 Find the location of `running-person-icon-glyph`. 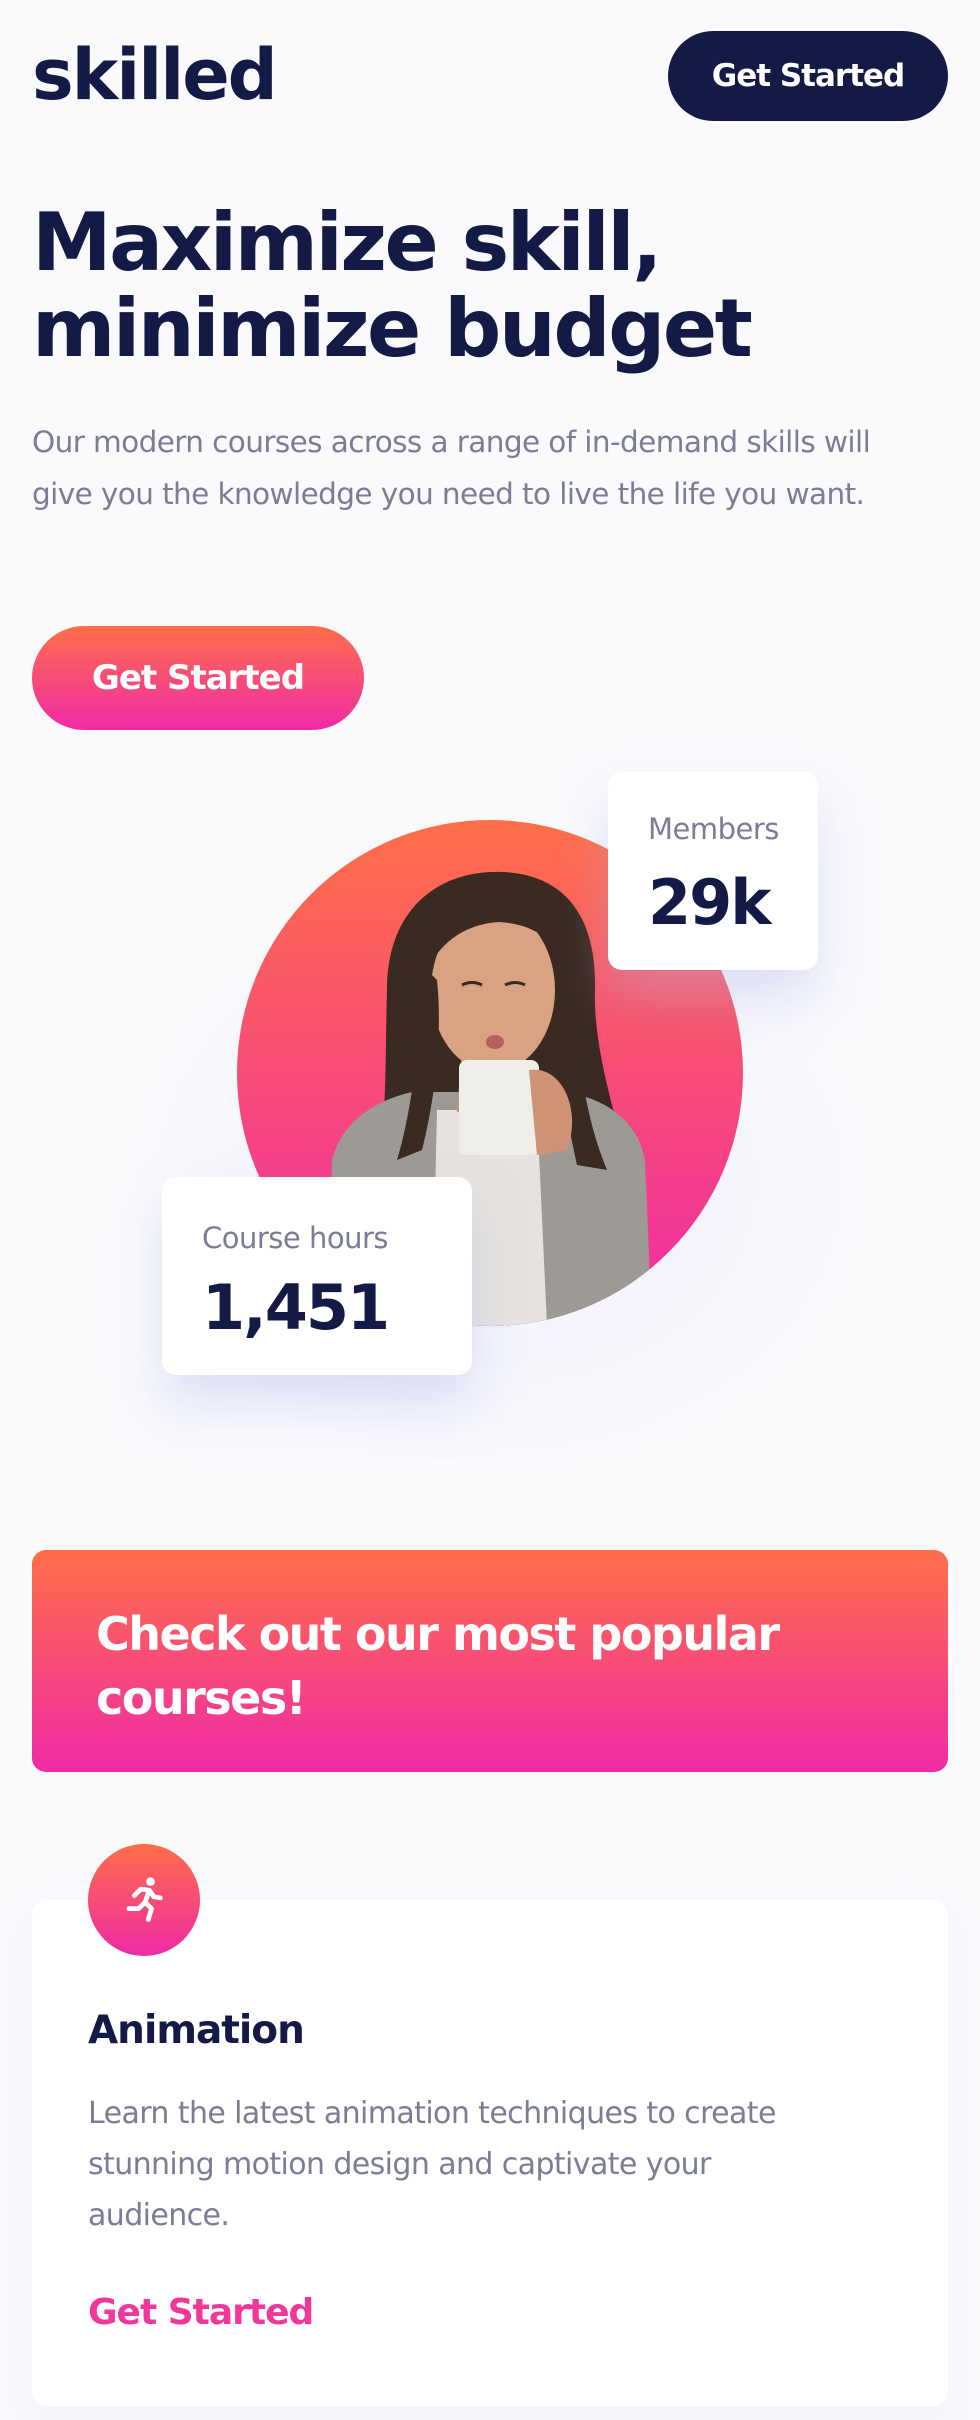

running-person-icon-glyph is located at coordinates (144, 1899).